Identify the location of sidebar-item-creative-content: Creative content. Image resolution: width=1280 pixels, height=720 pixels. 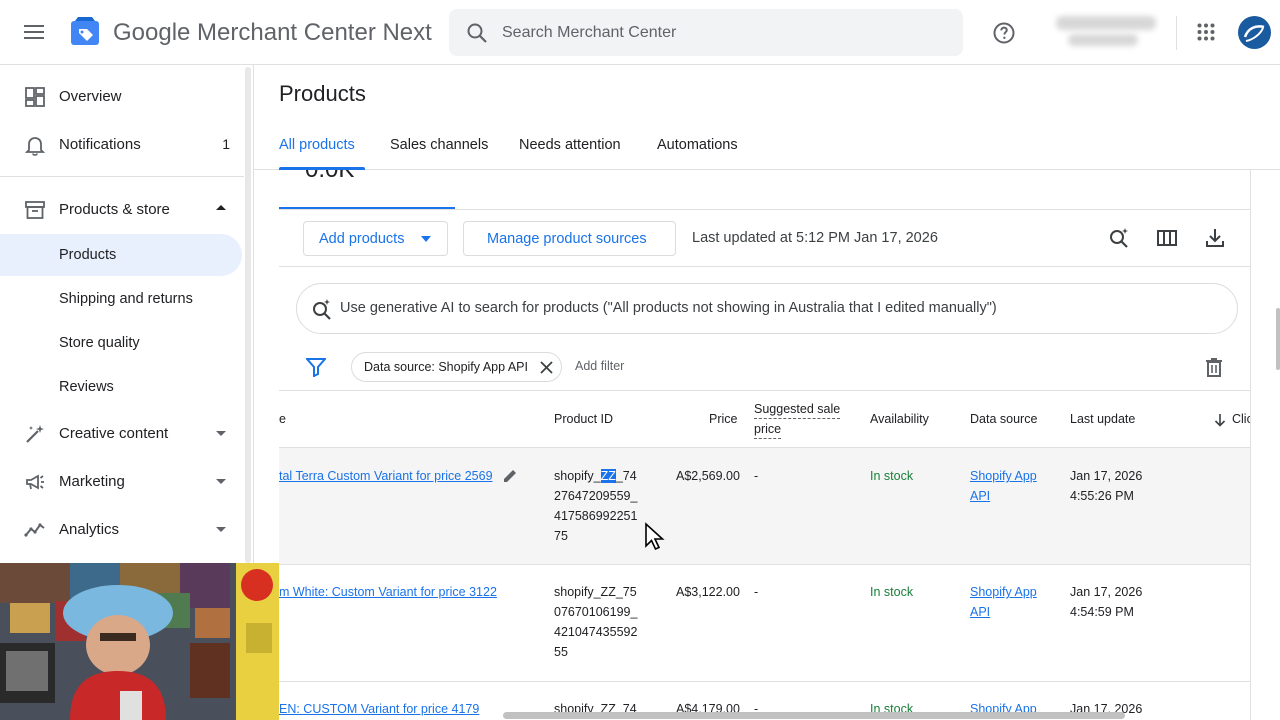
(122, 434).